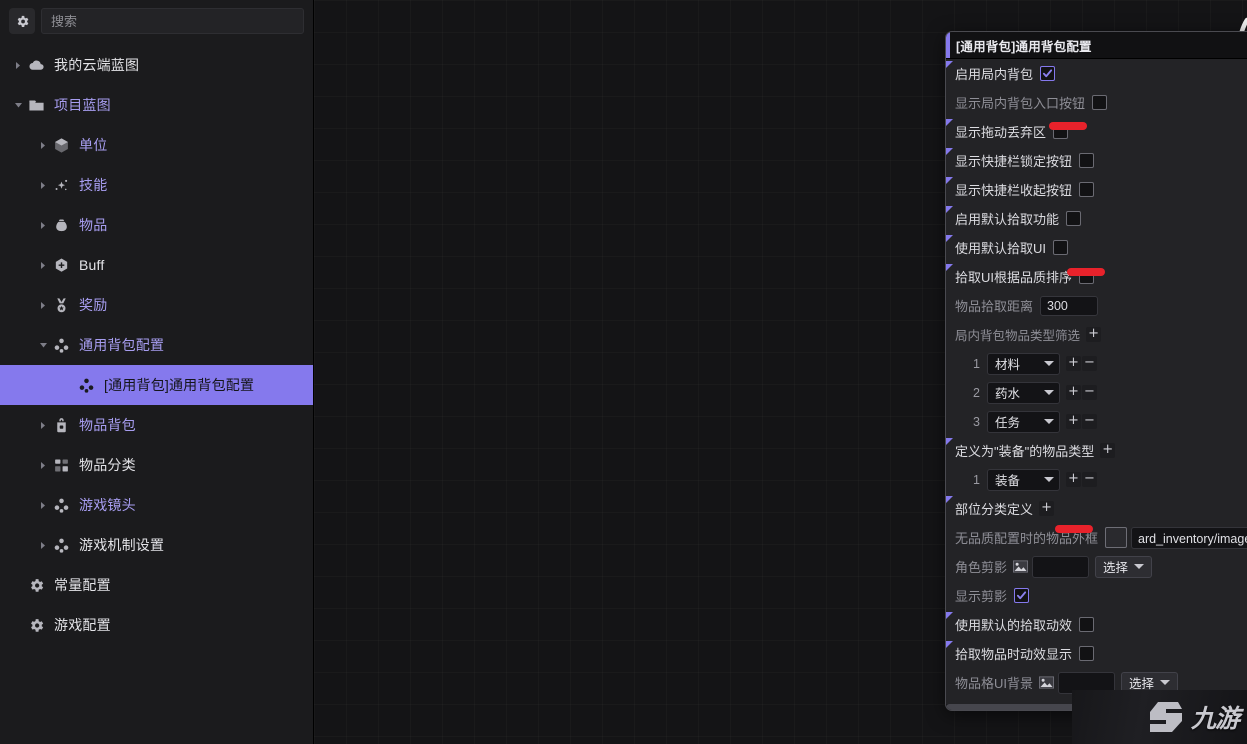 The width and height of the screenshot is (1247, 744). What do you see at coordinates (1094, 334) in the screenshot?
I see `type-filter-add-button: +` at bounding box center [1094, 334].